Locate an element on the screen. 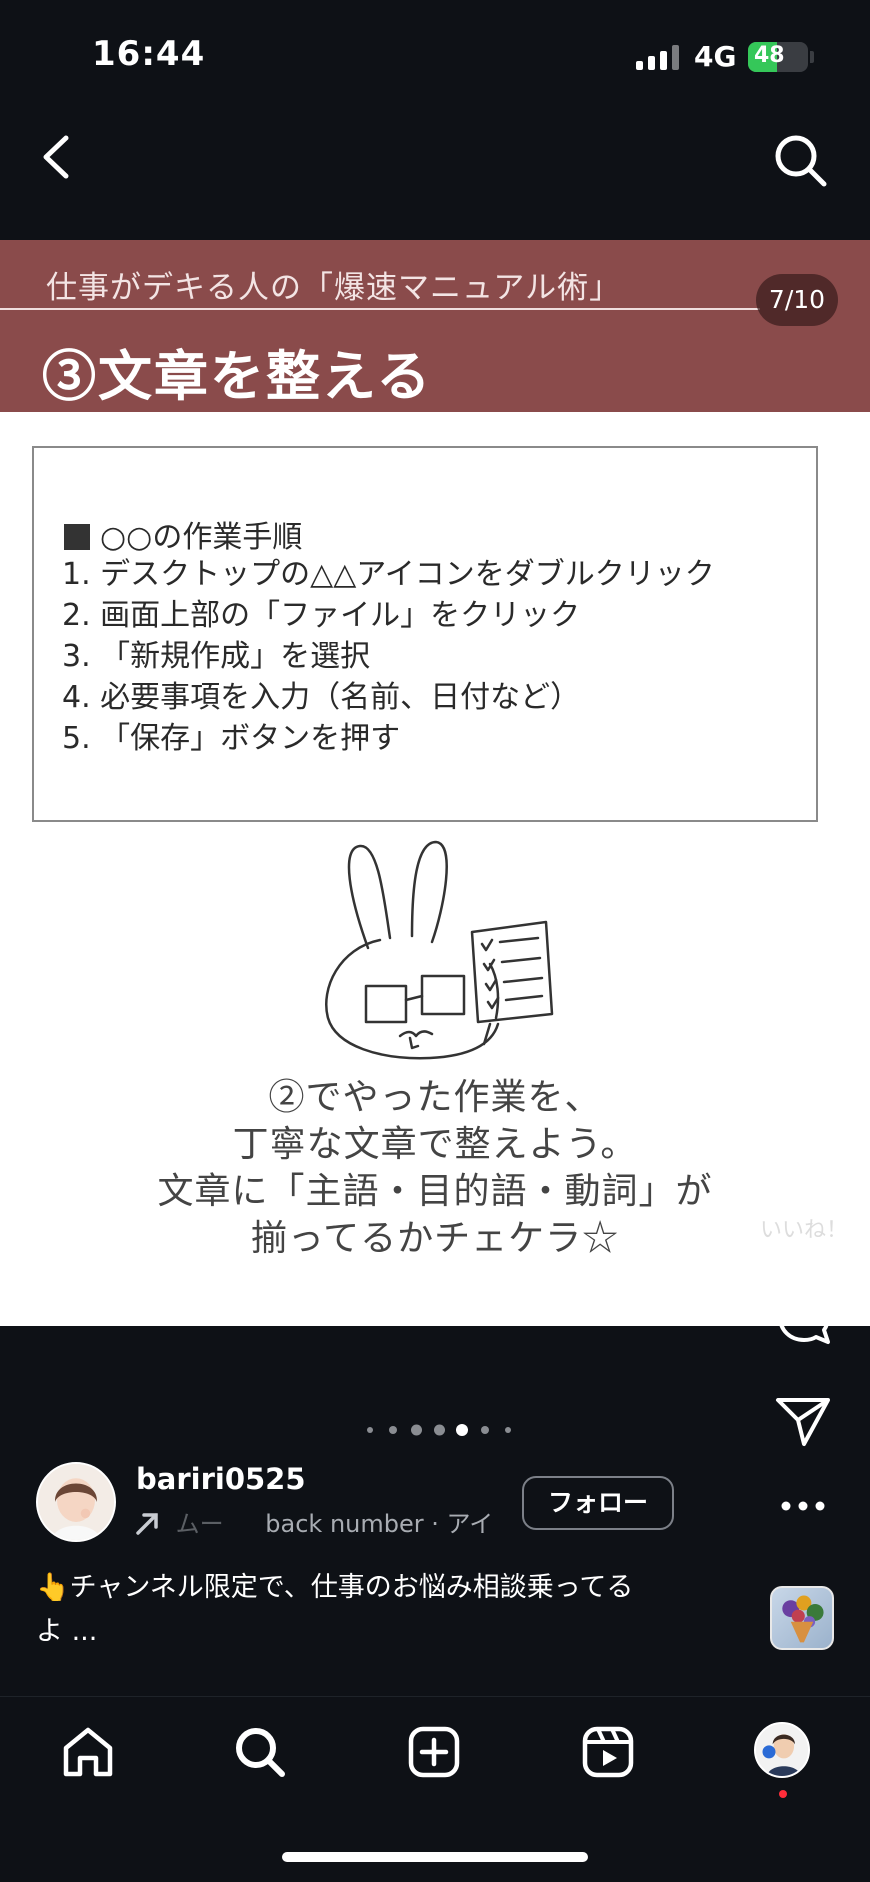 This screenshot has width=870, height=1882. avatar is located at coordinates (76, 1502).